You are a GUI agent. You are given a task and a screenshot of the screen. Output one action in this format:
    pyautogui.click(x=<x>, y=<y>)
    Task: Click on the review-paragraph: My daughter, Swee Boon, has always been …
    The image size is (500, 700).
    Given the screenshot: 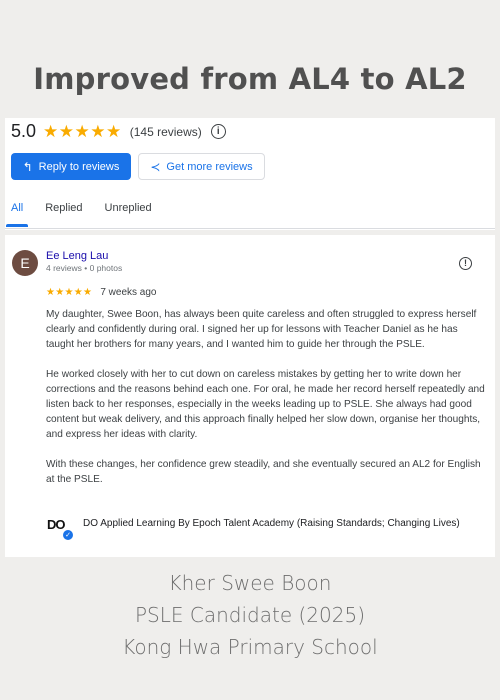 What is the action you would take?
    pyautogui.click(x=261, y=329)
    